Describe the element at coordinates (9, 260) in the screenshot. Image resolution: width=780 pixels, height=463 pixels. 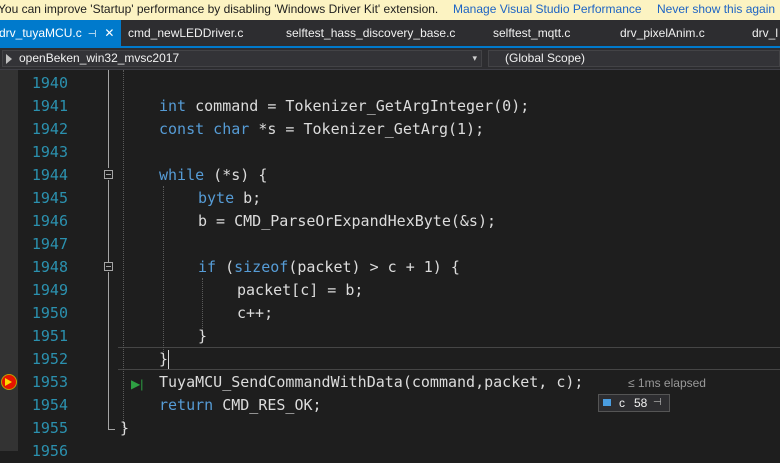
I see `glyph-margin` at that location.